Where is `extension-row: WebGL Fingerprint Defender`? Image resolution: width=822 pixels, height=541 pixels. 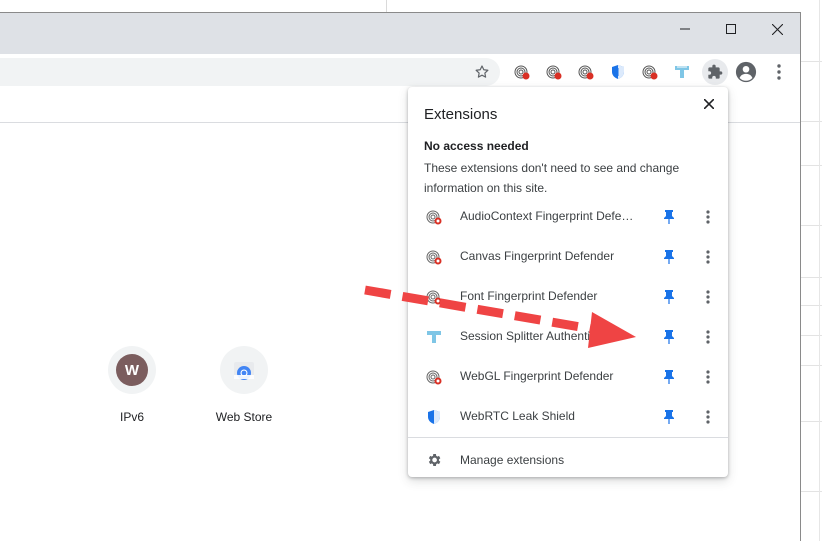
extension-row: WebGL Fingerprint Defender is located at coordinates (568, 377).